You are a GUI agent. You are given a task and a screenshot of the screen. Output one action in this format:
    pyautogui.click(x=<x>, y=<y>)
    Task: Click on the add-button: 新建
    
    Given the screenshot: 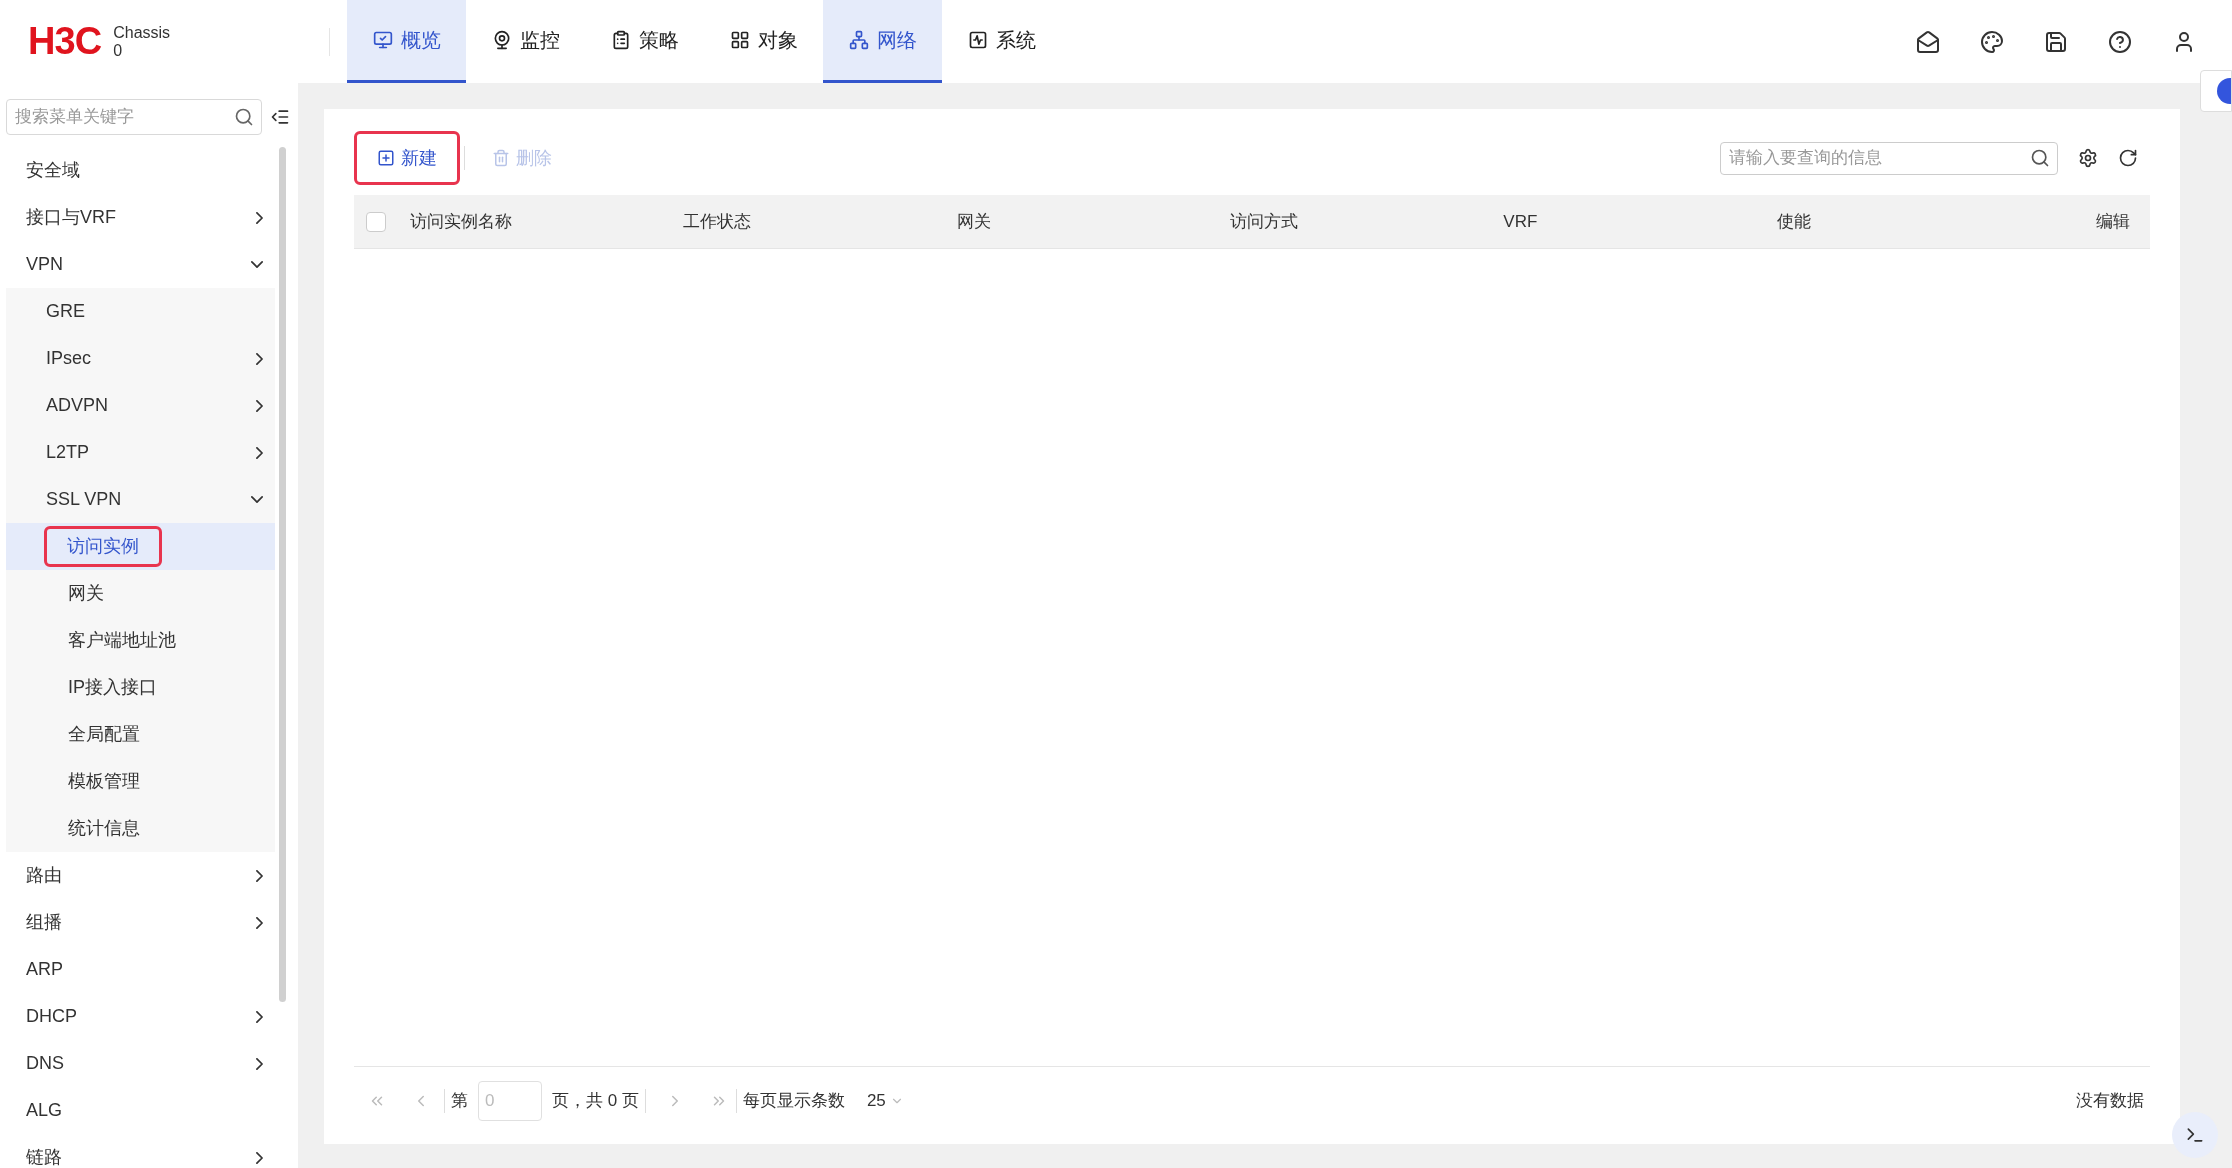 What is the action you would take?
    pyautogui.click(x=407, y=158)
    